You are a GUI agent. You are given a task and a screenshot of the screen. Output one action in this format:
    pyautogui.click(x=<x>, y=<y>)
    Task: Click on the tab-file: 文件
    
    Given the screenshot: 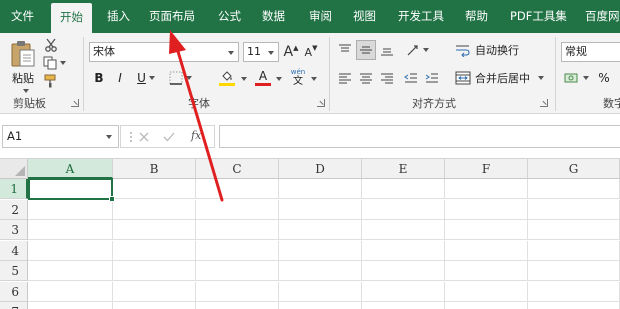 What is the action you would take?
    pyautogui.click(x=22, y=16)
    